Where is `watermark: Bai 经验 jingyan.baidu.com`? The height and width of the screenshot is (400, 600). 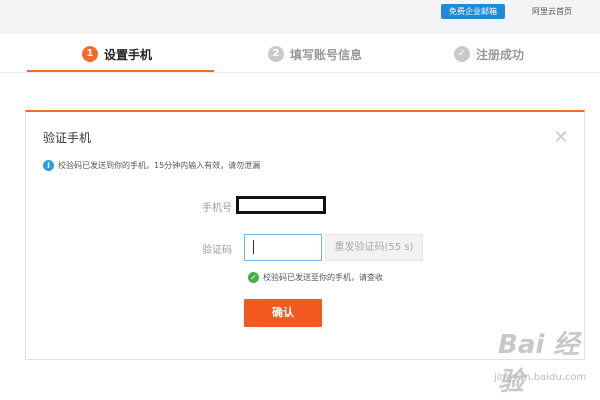
watermark: Bai 经验 jingyan.baidu.com is located at coordinates (538, 358).